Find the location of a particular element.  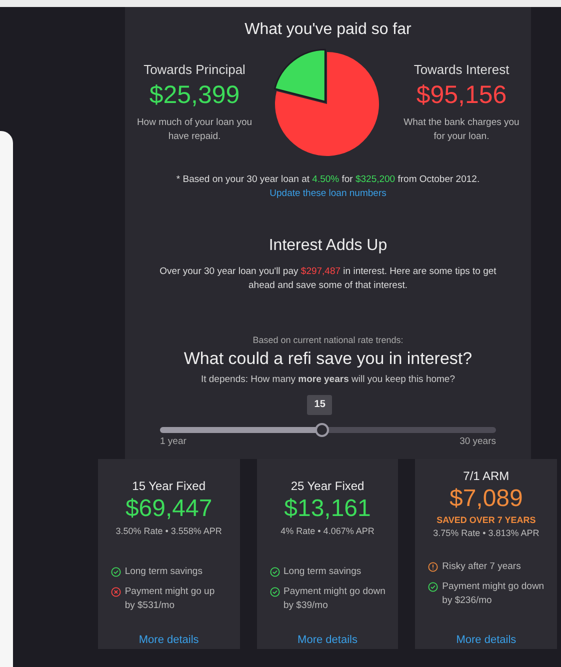

interest-text: Over your 30 year loan you'll pay $297,487 in interest. Here are some tips to get ahead and save some of that interest. is located at coordinates (328, 279).